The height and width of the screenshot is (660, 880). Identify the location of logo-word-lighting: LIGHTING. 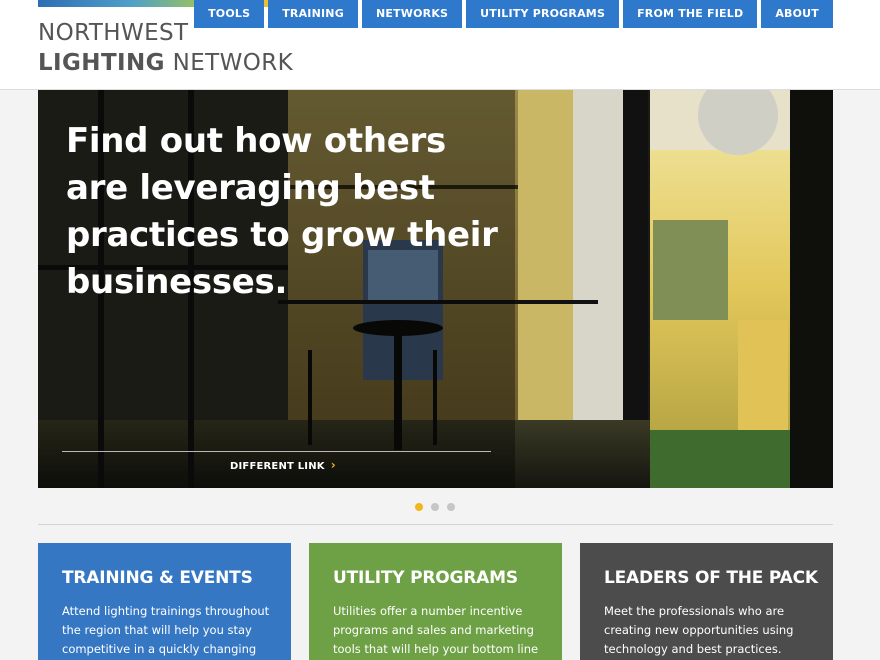
(101, 63).